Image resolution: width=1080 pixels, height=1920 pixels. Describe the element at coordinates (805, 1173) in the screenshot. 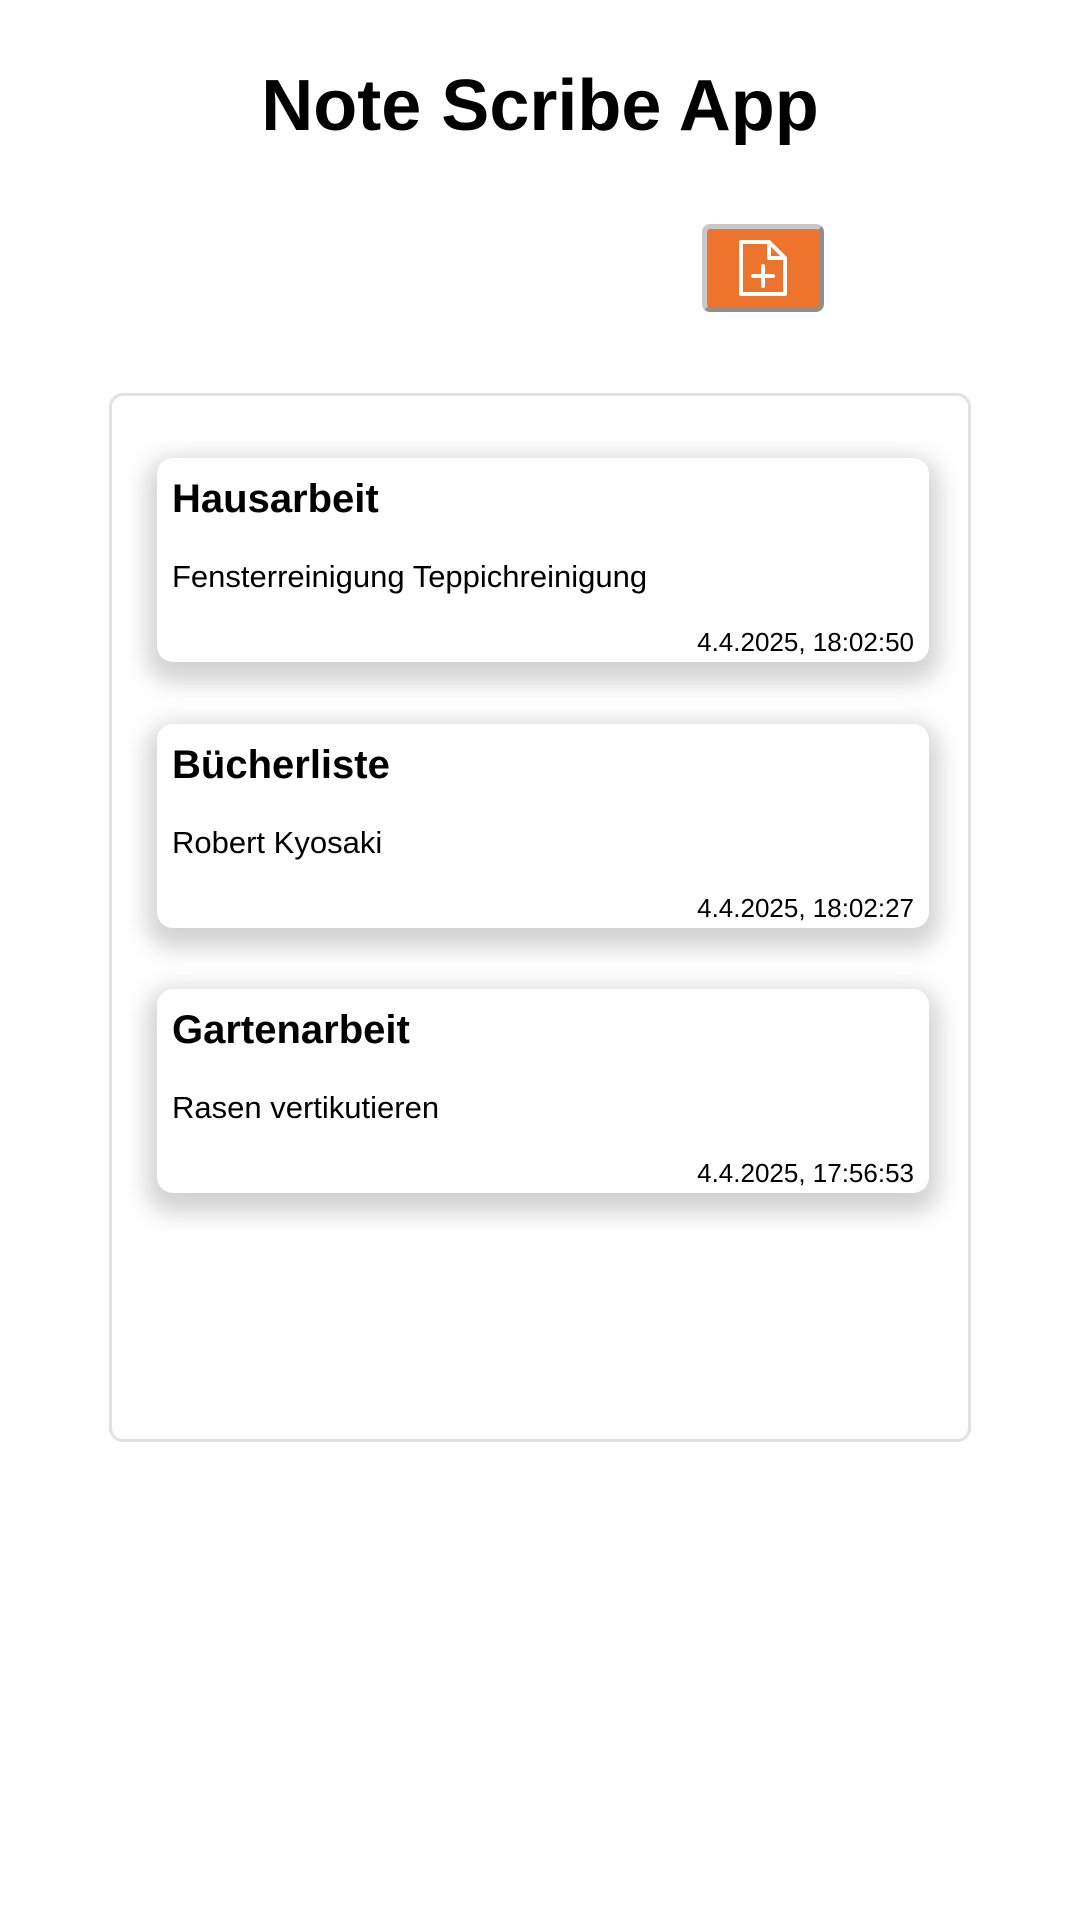

I see `note-timestamp: 4.4.2025, 17:56:53` at that location.